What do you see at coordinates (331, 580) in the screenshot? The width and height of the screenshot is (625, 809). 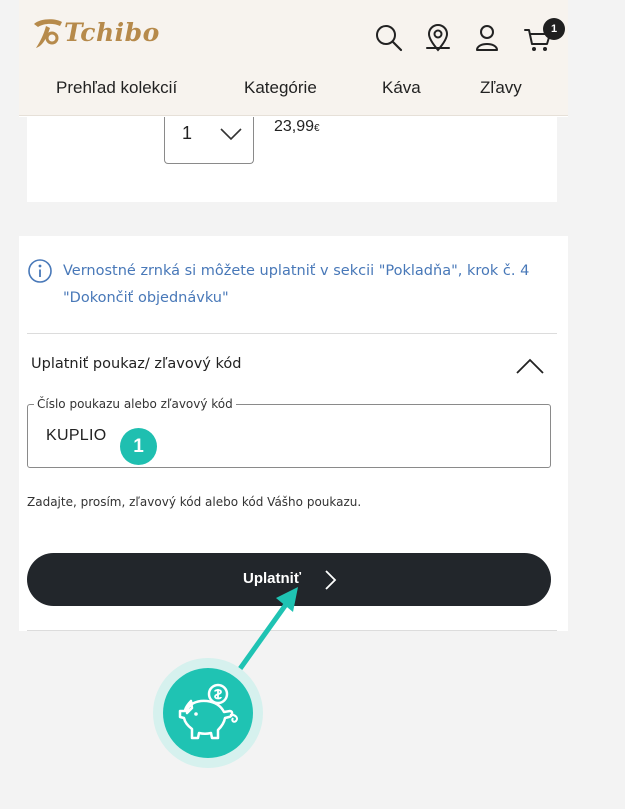 I see `chevron-right-icon` at bounding box center [331, 580].